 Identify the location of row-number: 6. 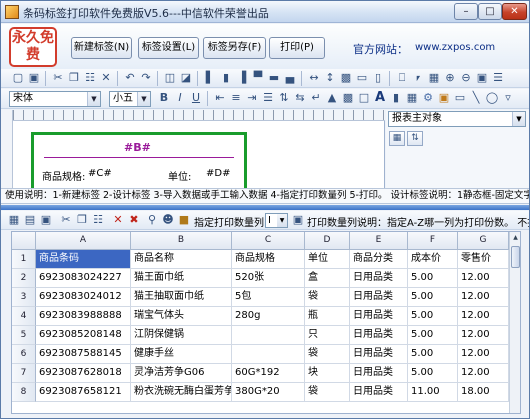
(24, 354).